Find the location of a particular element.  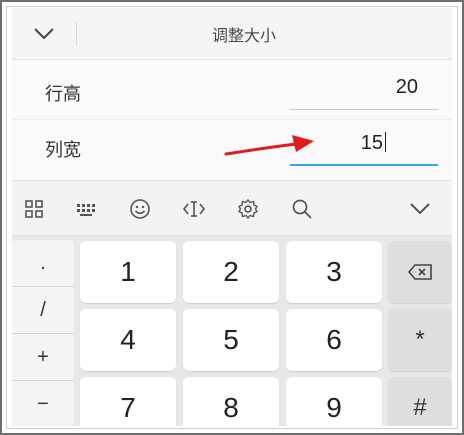

collapse-button is located at coordinates (44, 34).